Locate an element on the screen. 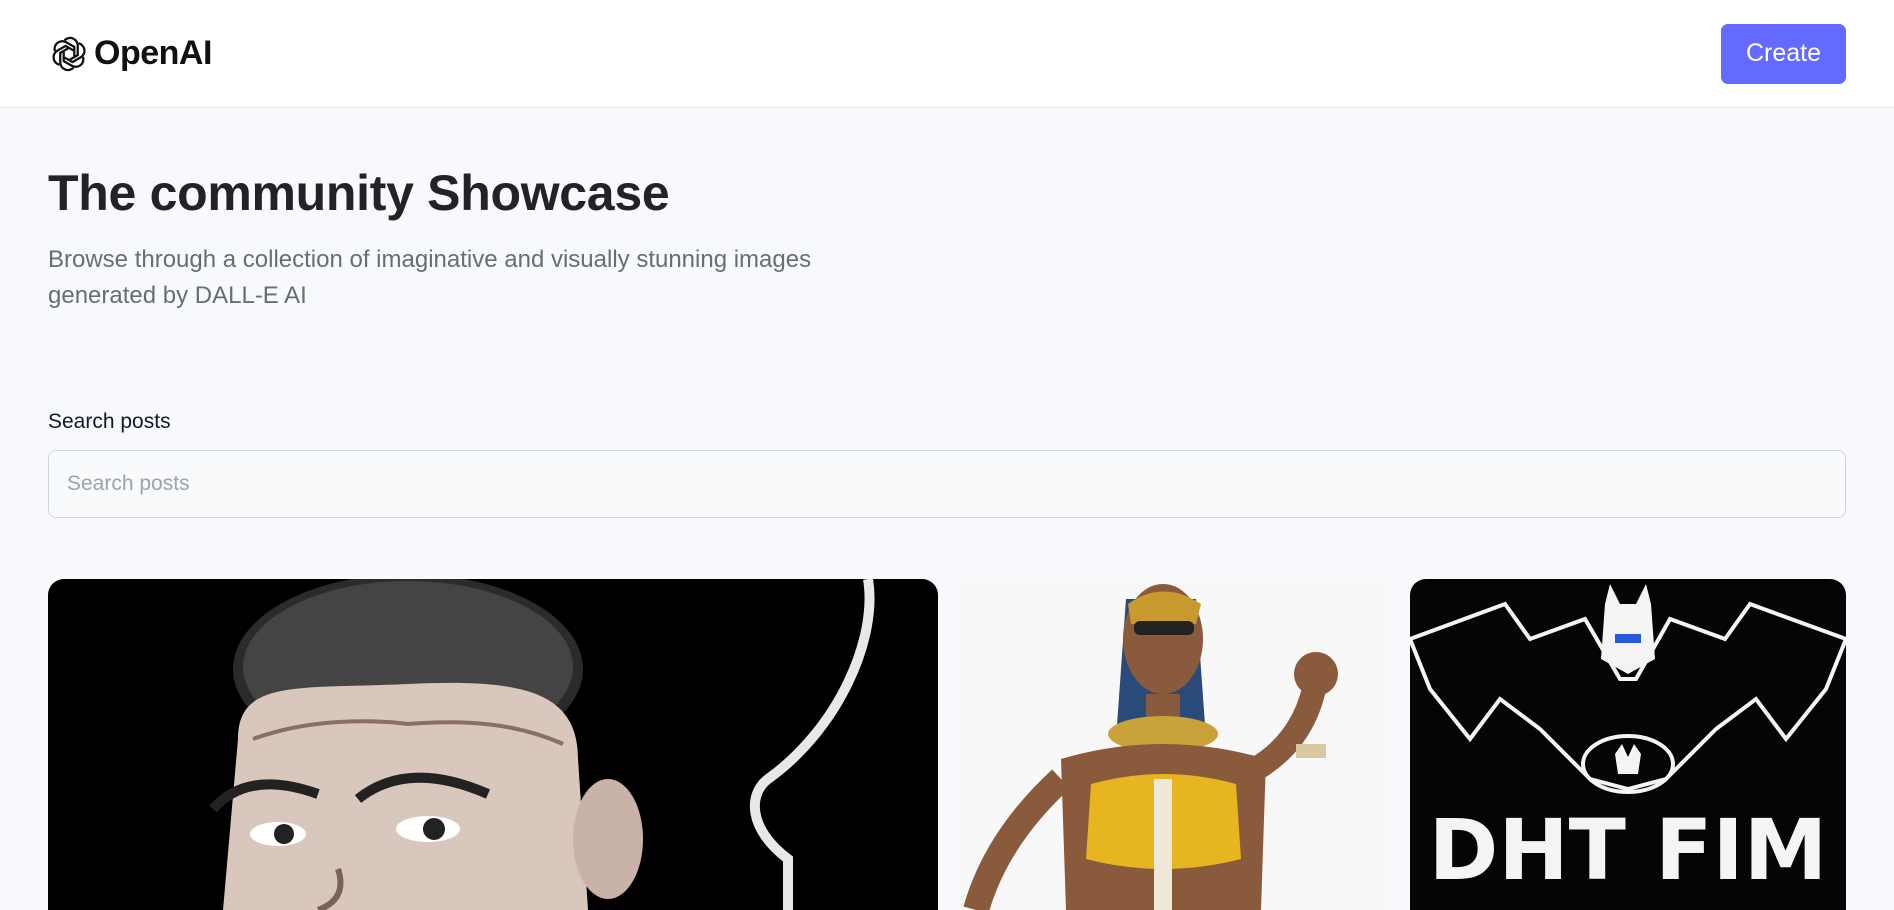  image-card-bat: DHT FIM is located at coordinates (1628, 744).